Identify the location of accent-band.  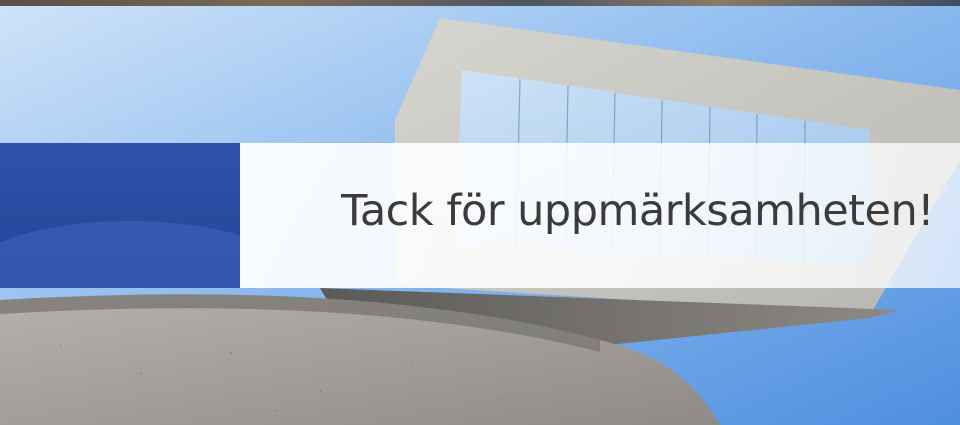
(120, 215).